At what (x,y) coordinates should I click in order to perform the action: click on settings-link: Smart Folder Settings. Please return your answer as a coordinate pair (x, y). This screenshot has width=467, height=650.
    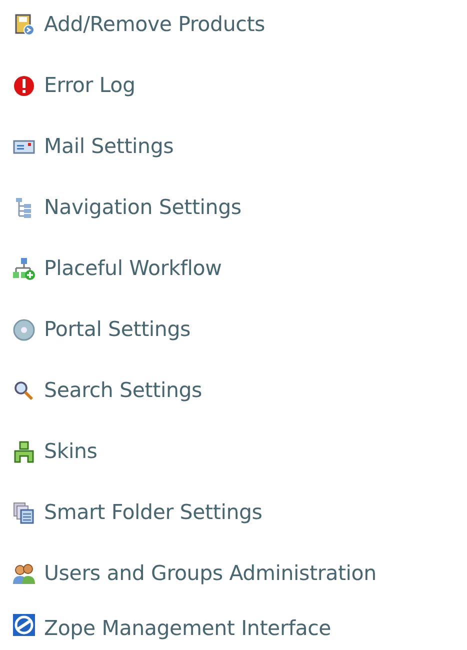
    Looking at the image, I should click on (153, 512).